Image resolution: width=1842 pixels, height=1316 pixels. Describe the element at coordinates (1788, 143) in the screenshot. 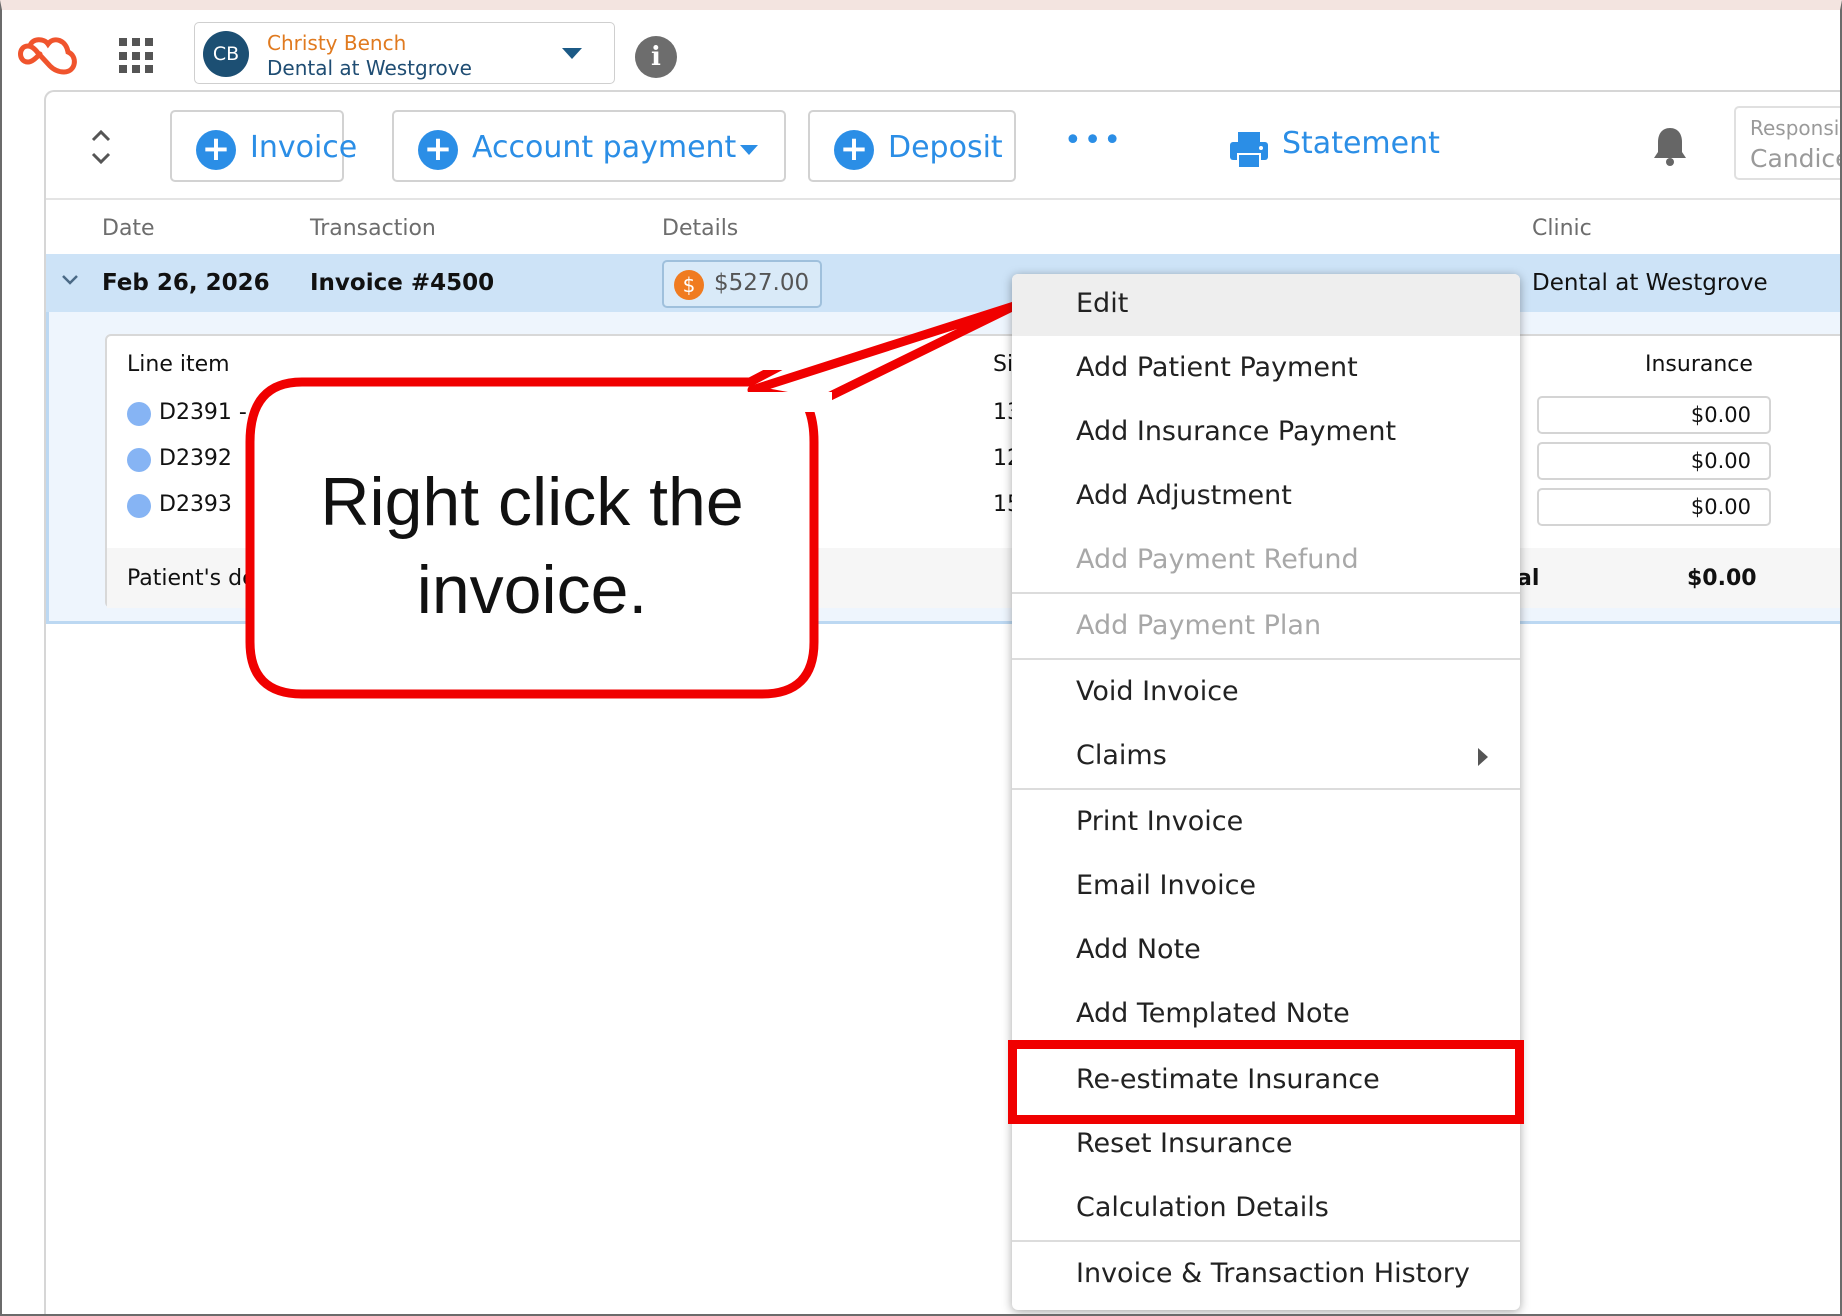

I see `responsible-party-field: Responsi Candice` at that location.